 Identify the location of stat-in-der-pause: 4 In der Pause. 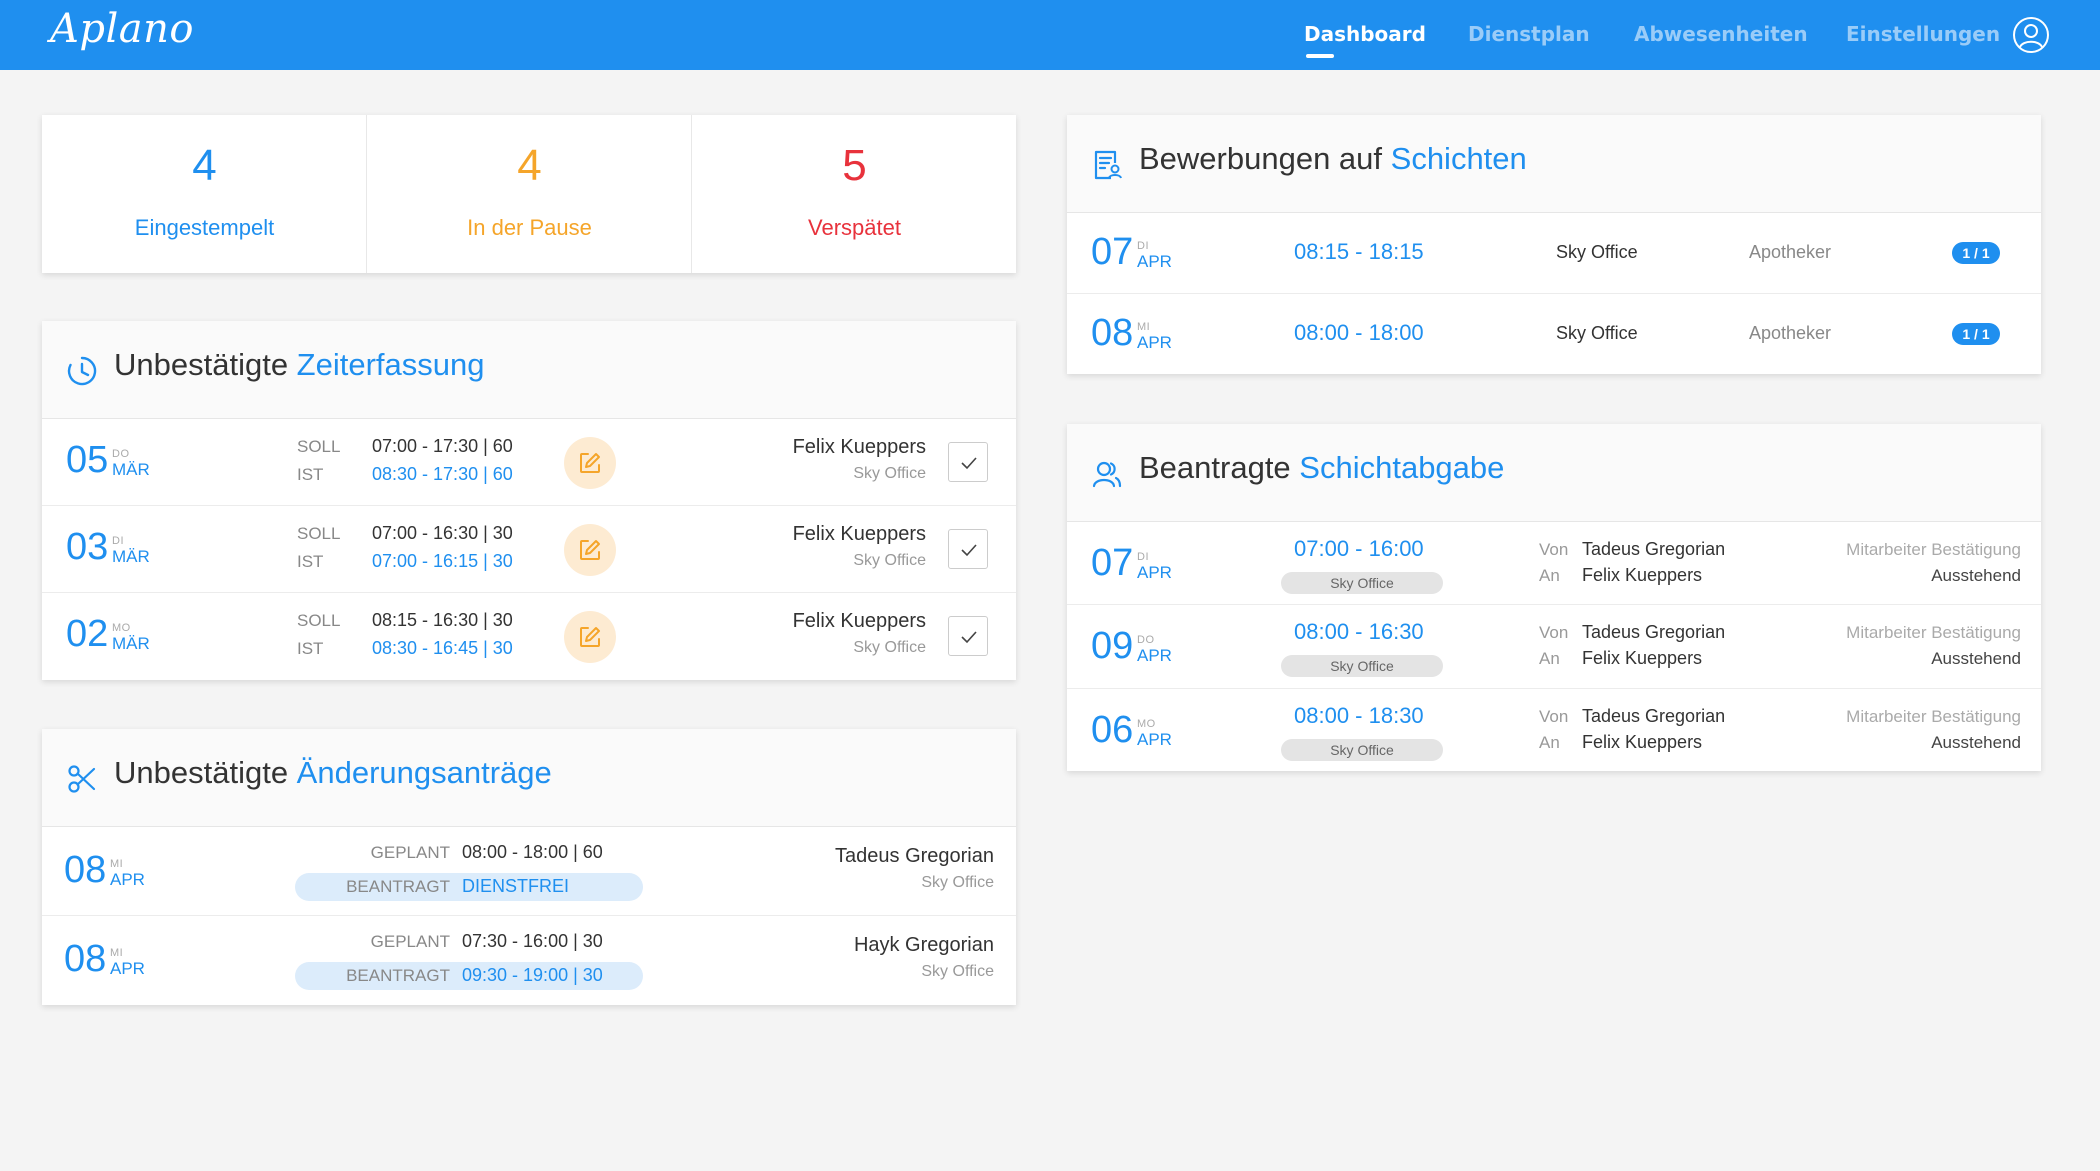
(529, 194).